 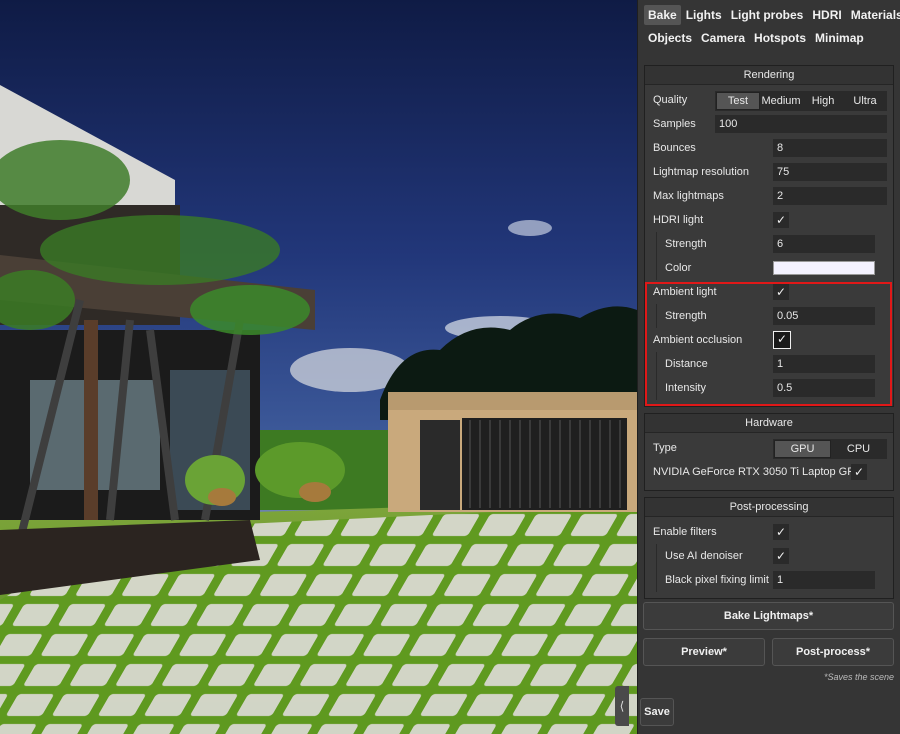 What do you see at coordinates (769, 507) in the screenshot?
I see `post-processing-section-title: Post-processing` at bounding box center [769, 507].